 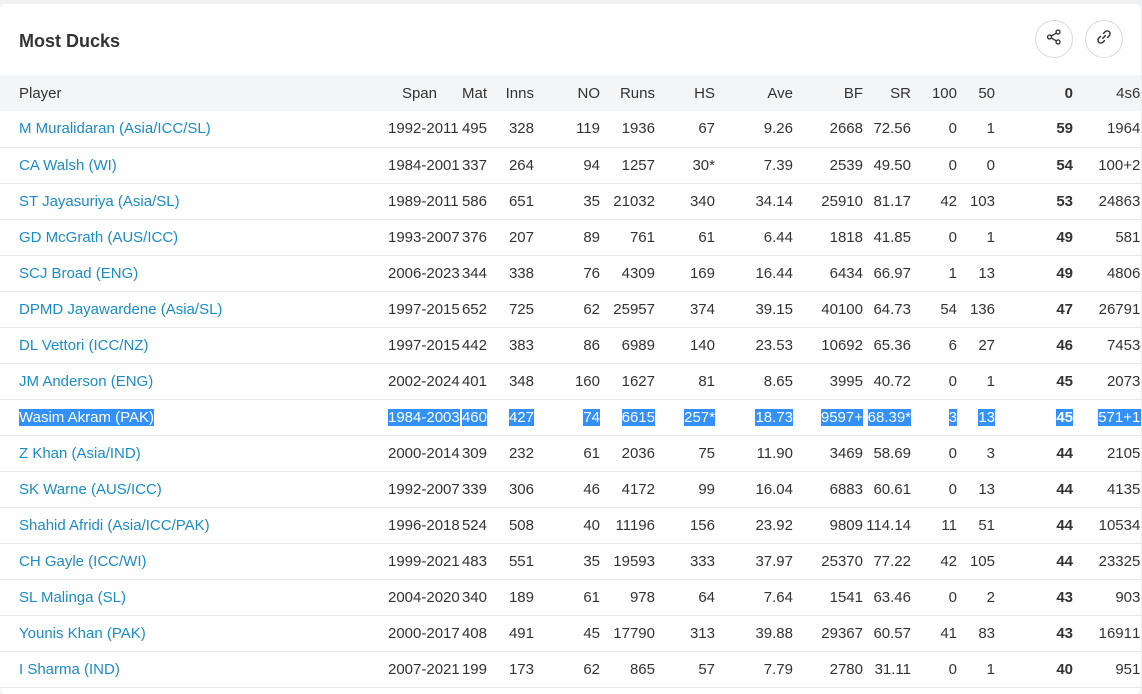 What do you see at coordinates (1102, 345) in the screenshot?
I see `cell-fours: 745` at bounding box center [1102, 345].